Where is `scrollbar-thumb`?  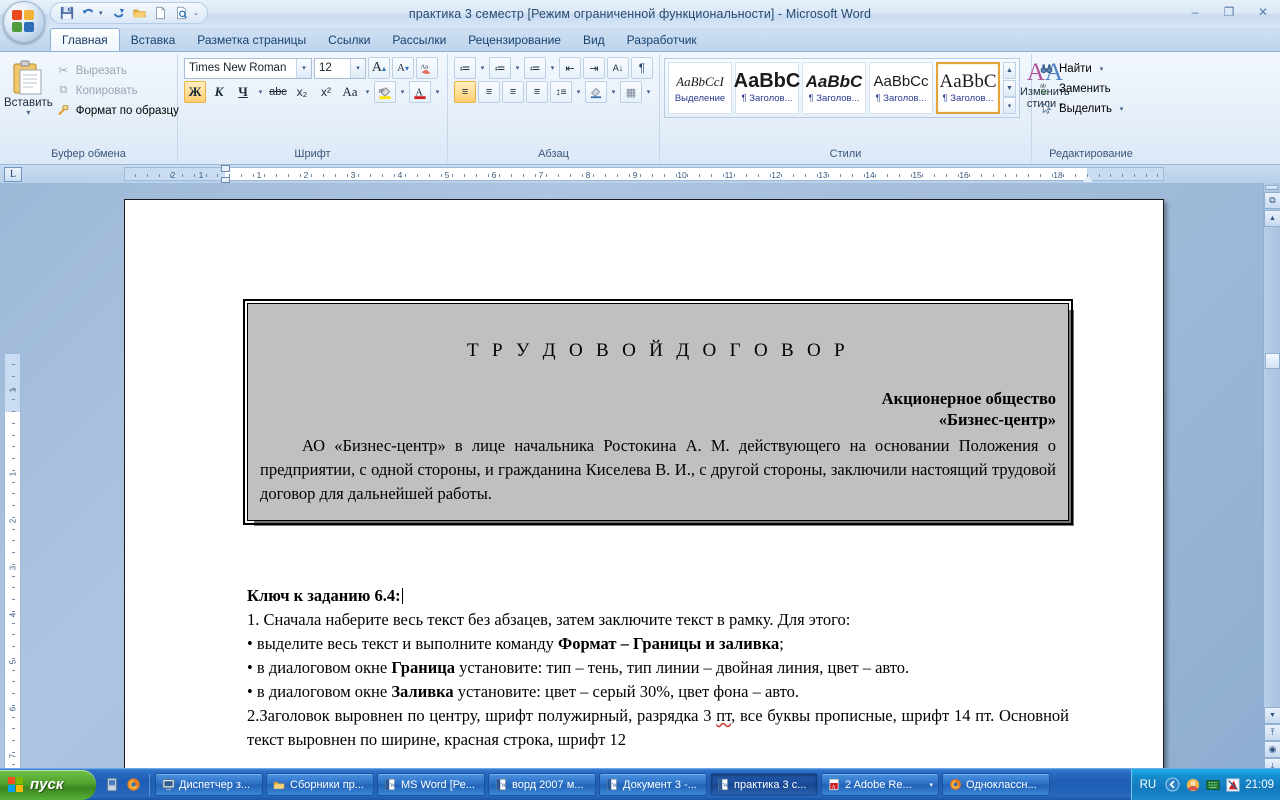
scrollbar-thumb is located at coordinates (1272, 361).